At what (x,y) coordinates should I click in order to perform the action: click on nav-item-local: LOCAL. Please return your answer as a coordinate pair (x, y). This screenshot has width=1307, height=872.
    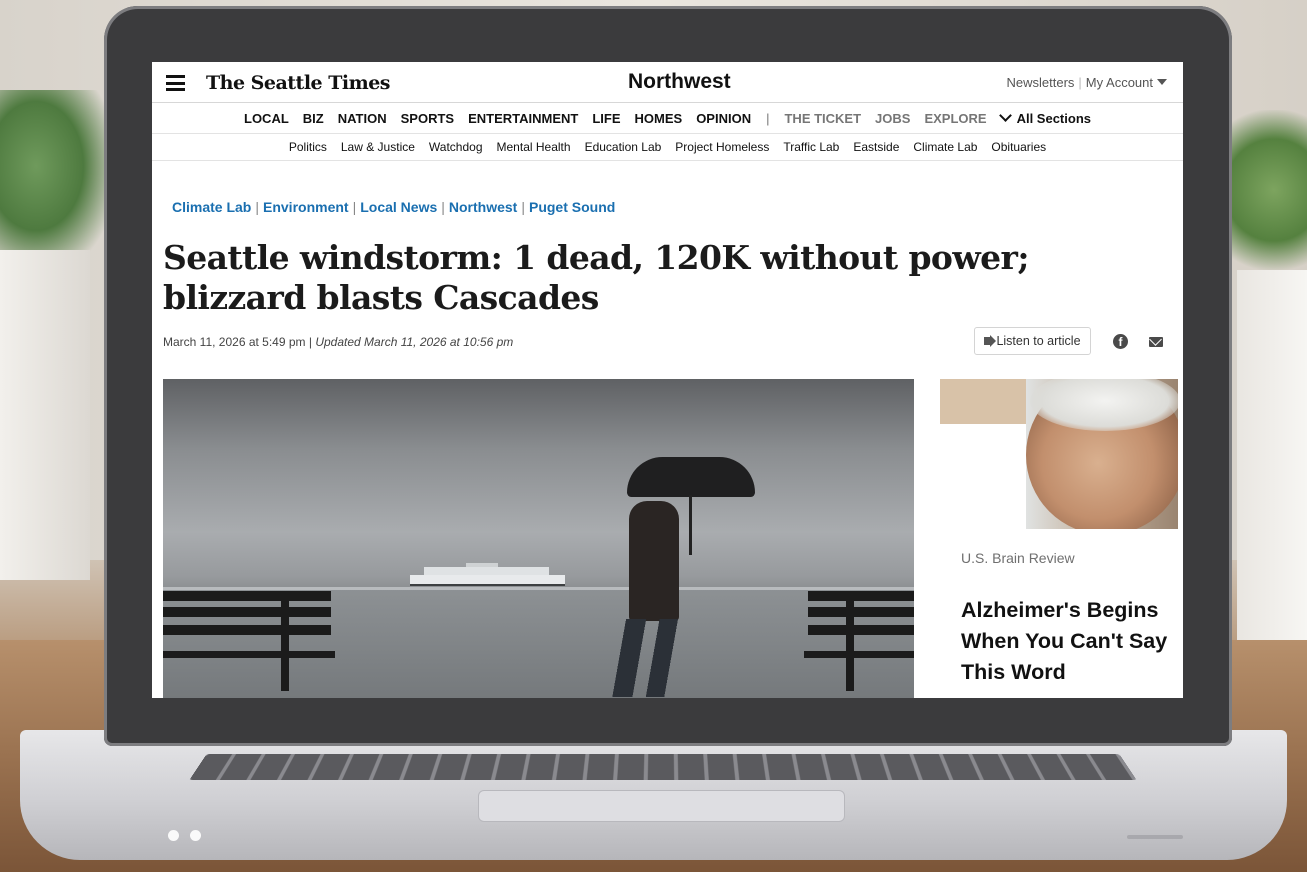
    Looking at the image, I should click on (266, 118).